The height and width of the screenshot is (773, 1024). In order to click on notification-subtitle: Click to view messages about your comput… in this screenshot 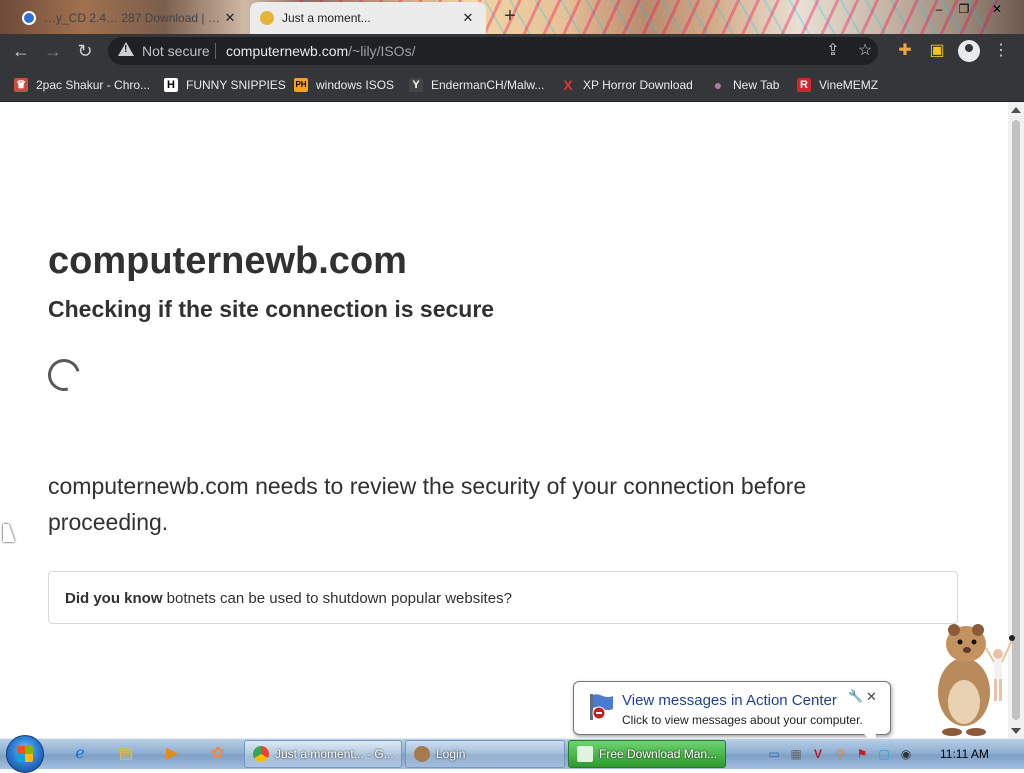, I will do `click(742, 720)`.